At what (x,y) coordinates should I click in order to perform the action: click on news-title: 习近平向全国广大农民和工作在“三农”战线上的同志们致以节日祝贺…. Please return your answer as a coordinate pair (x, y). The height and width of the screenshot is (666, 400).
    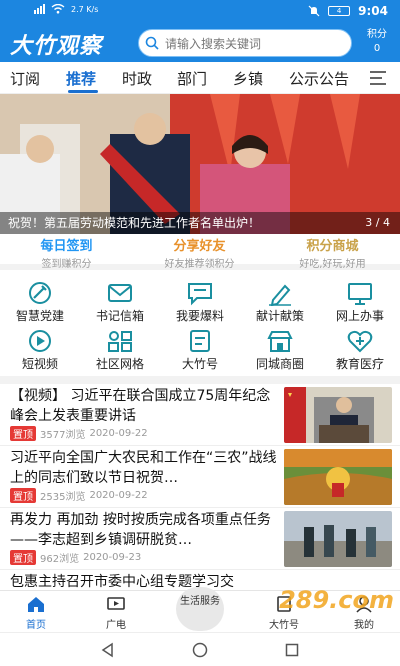
    Looking at the image, I should click on (143, 468).